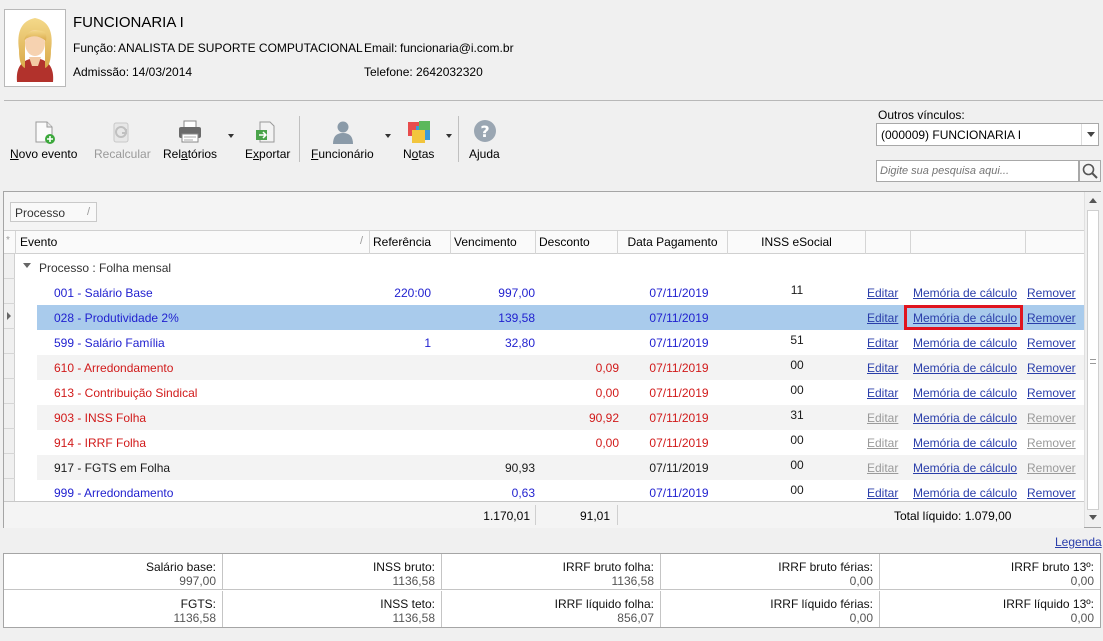  Describe the element at coordinates (45, 143) in the screenshot. I see `novo-evento-button: Novo evento` at that location.